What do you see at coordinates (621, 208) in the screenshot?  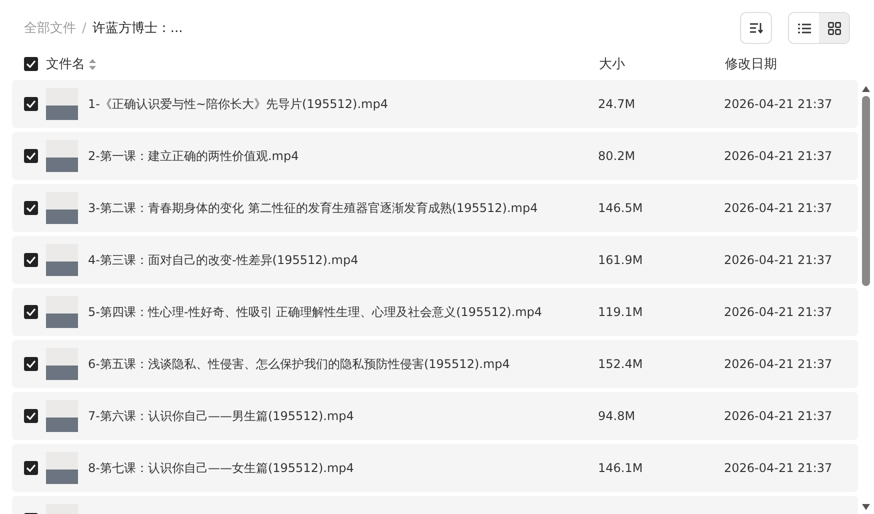 I see `file-size: 146.5M` at bounding box center [621, 208].